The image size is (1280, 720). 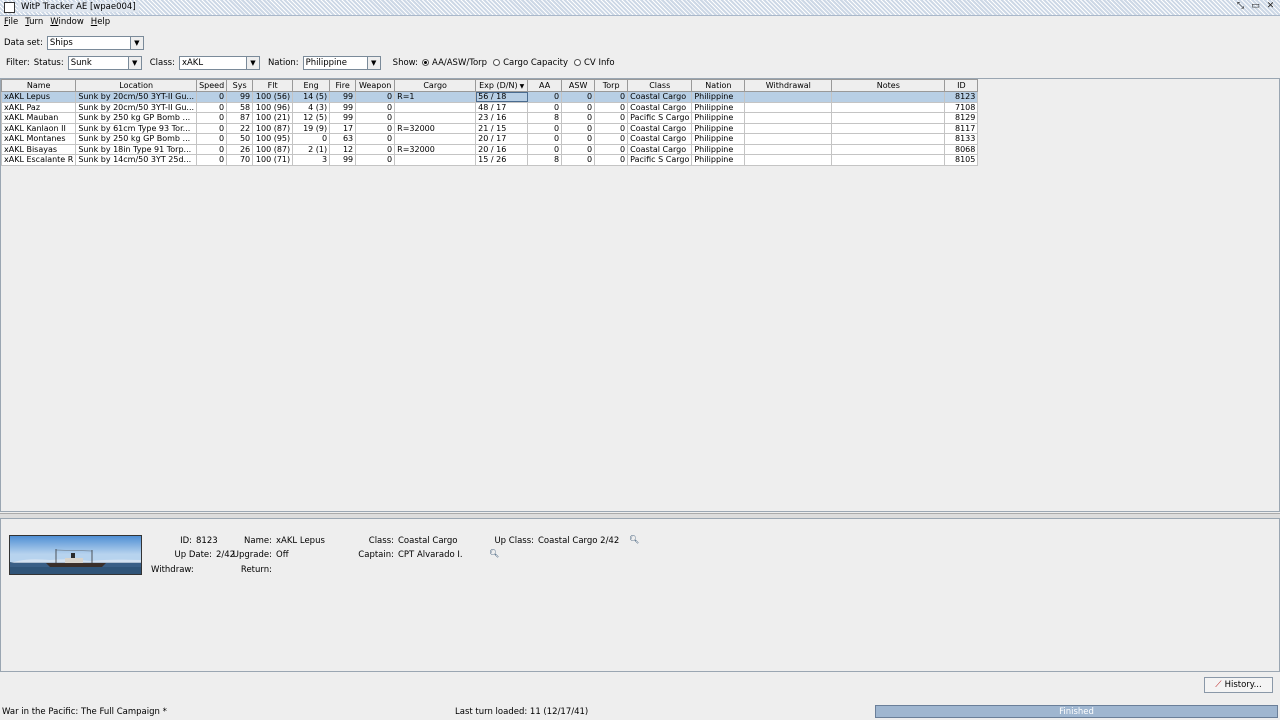 I want to click on table-cell: 70, so click(x=240, y=160).